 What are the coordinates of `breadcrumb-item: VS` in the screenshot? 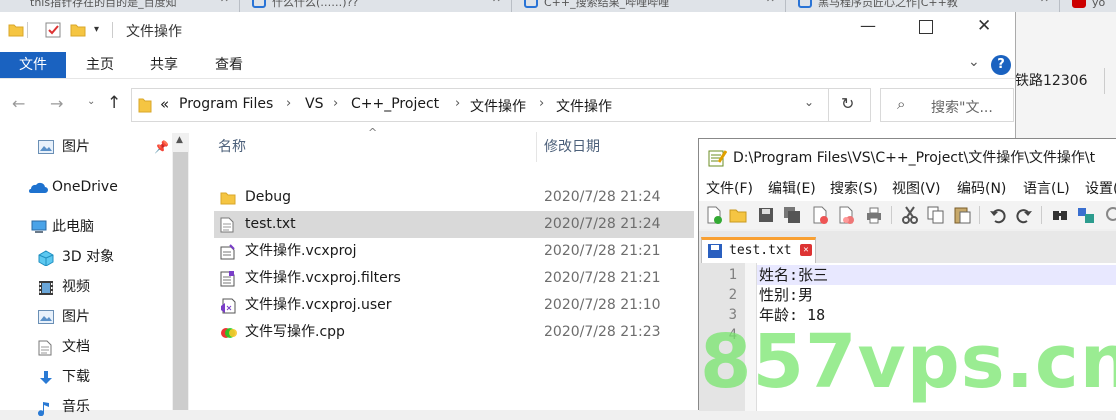 It's located at (314, 104).